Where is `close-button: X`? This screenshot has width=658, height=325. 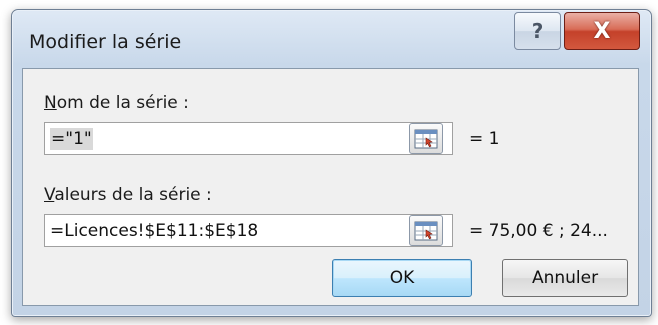
close-button: X is located at coordinates (602, 31).